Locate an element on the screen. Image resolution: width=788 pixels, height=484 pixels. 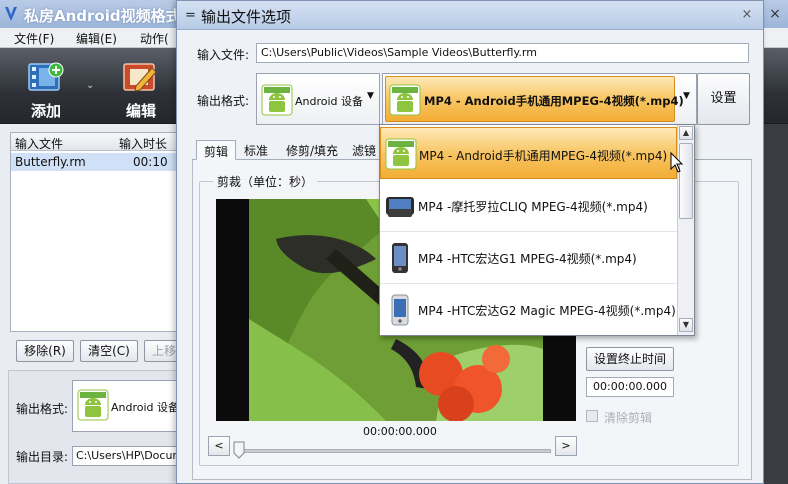
list-item-label: MP4 -HTC宏达G1 MPEG-4视频(*.mp4) is located at coordinates (527, 259).